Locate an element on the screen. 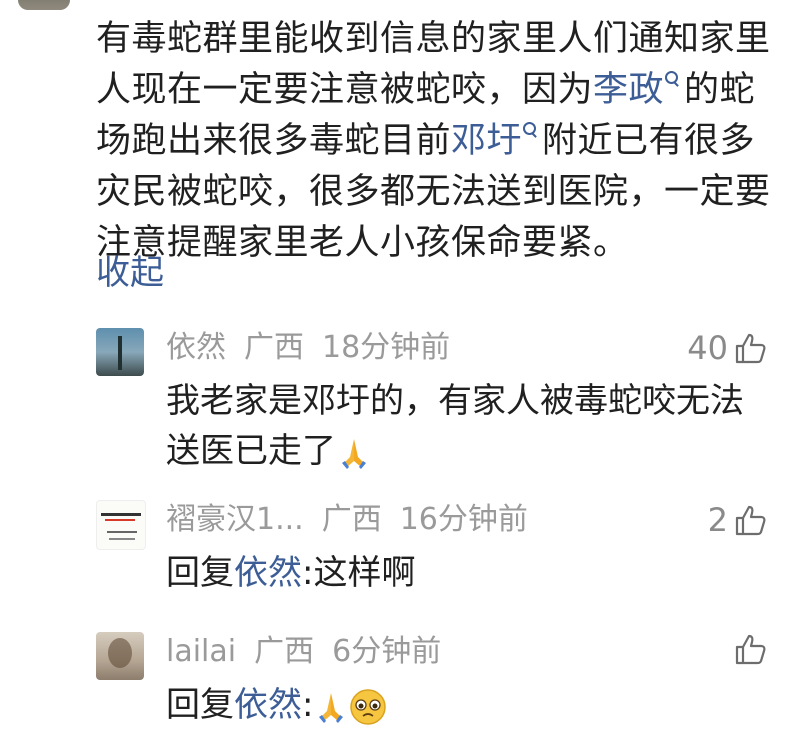 This screenshot has width=800, height=756. comment-text: 我老家是邓圩的，有家人被毒蛇咬无法送医已走了 is located at coordinates (471, 426).